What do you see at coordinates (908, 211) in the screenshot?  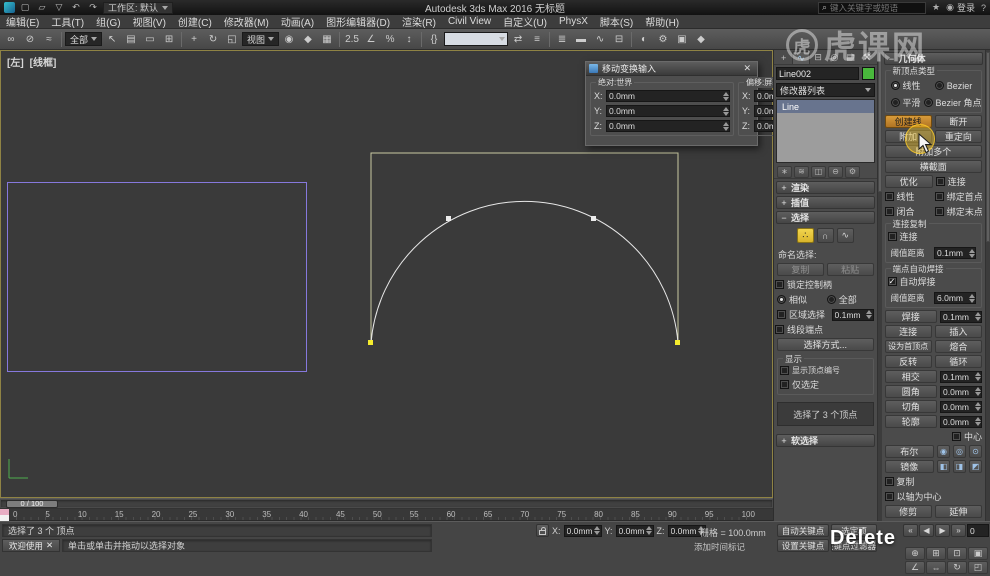 I see `closed-checkbox: 闭合` at bounding box center [908, 211].